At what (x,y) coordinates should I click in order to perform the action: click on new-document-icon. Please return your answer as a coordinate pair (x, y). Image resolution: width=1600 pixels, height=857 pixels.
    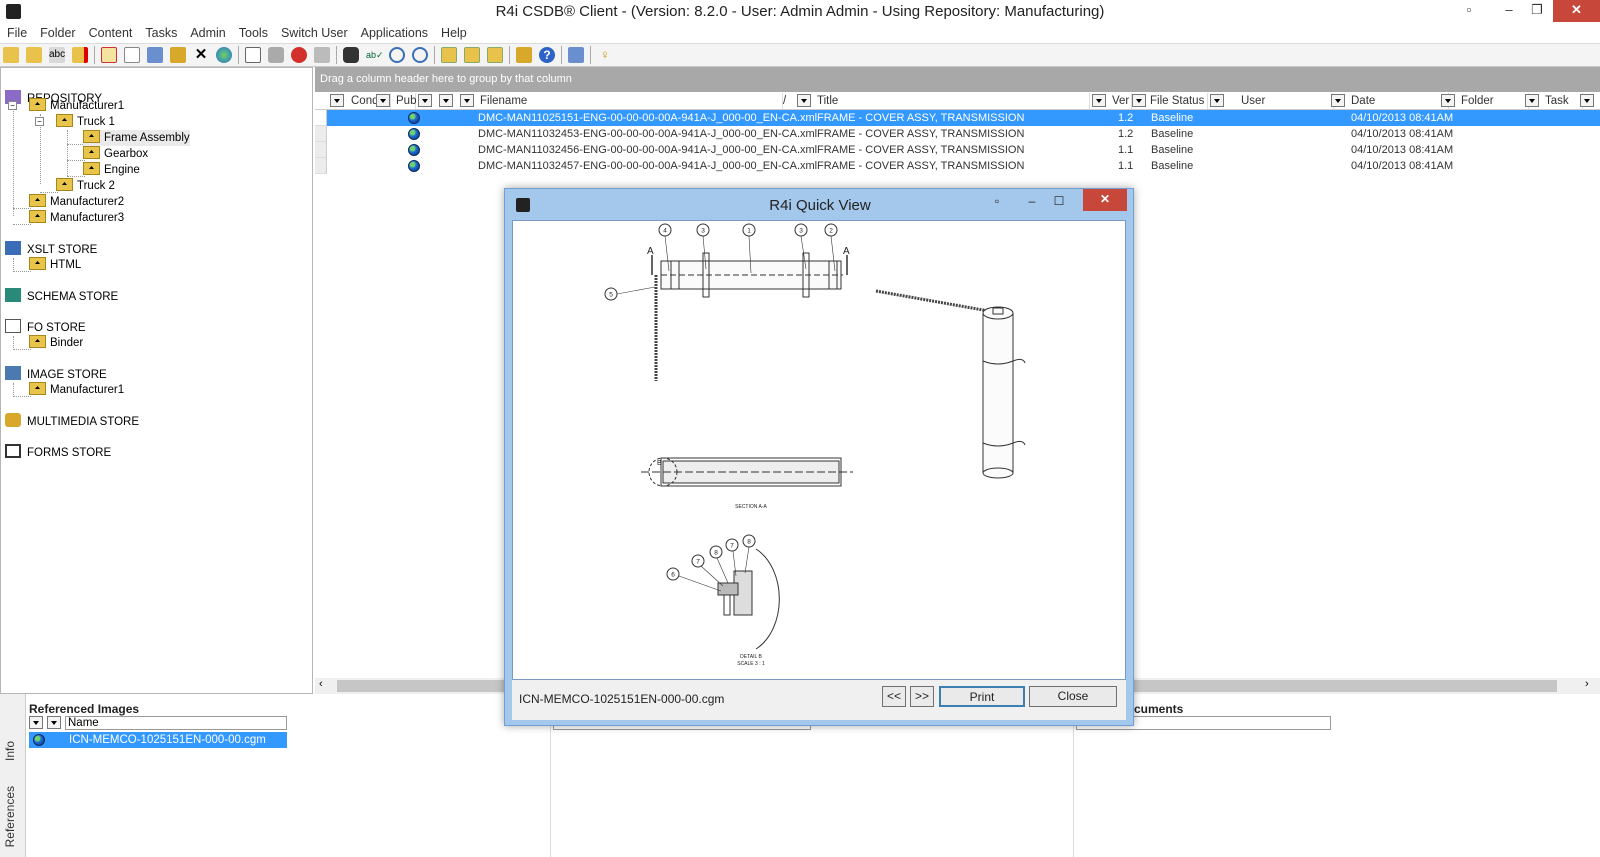
    Looking at the image, I should click on (132, 55).